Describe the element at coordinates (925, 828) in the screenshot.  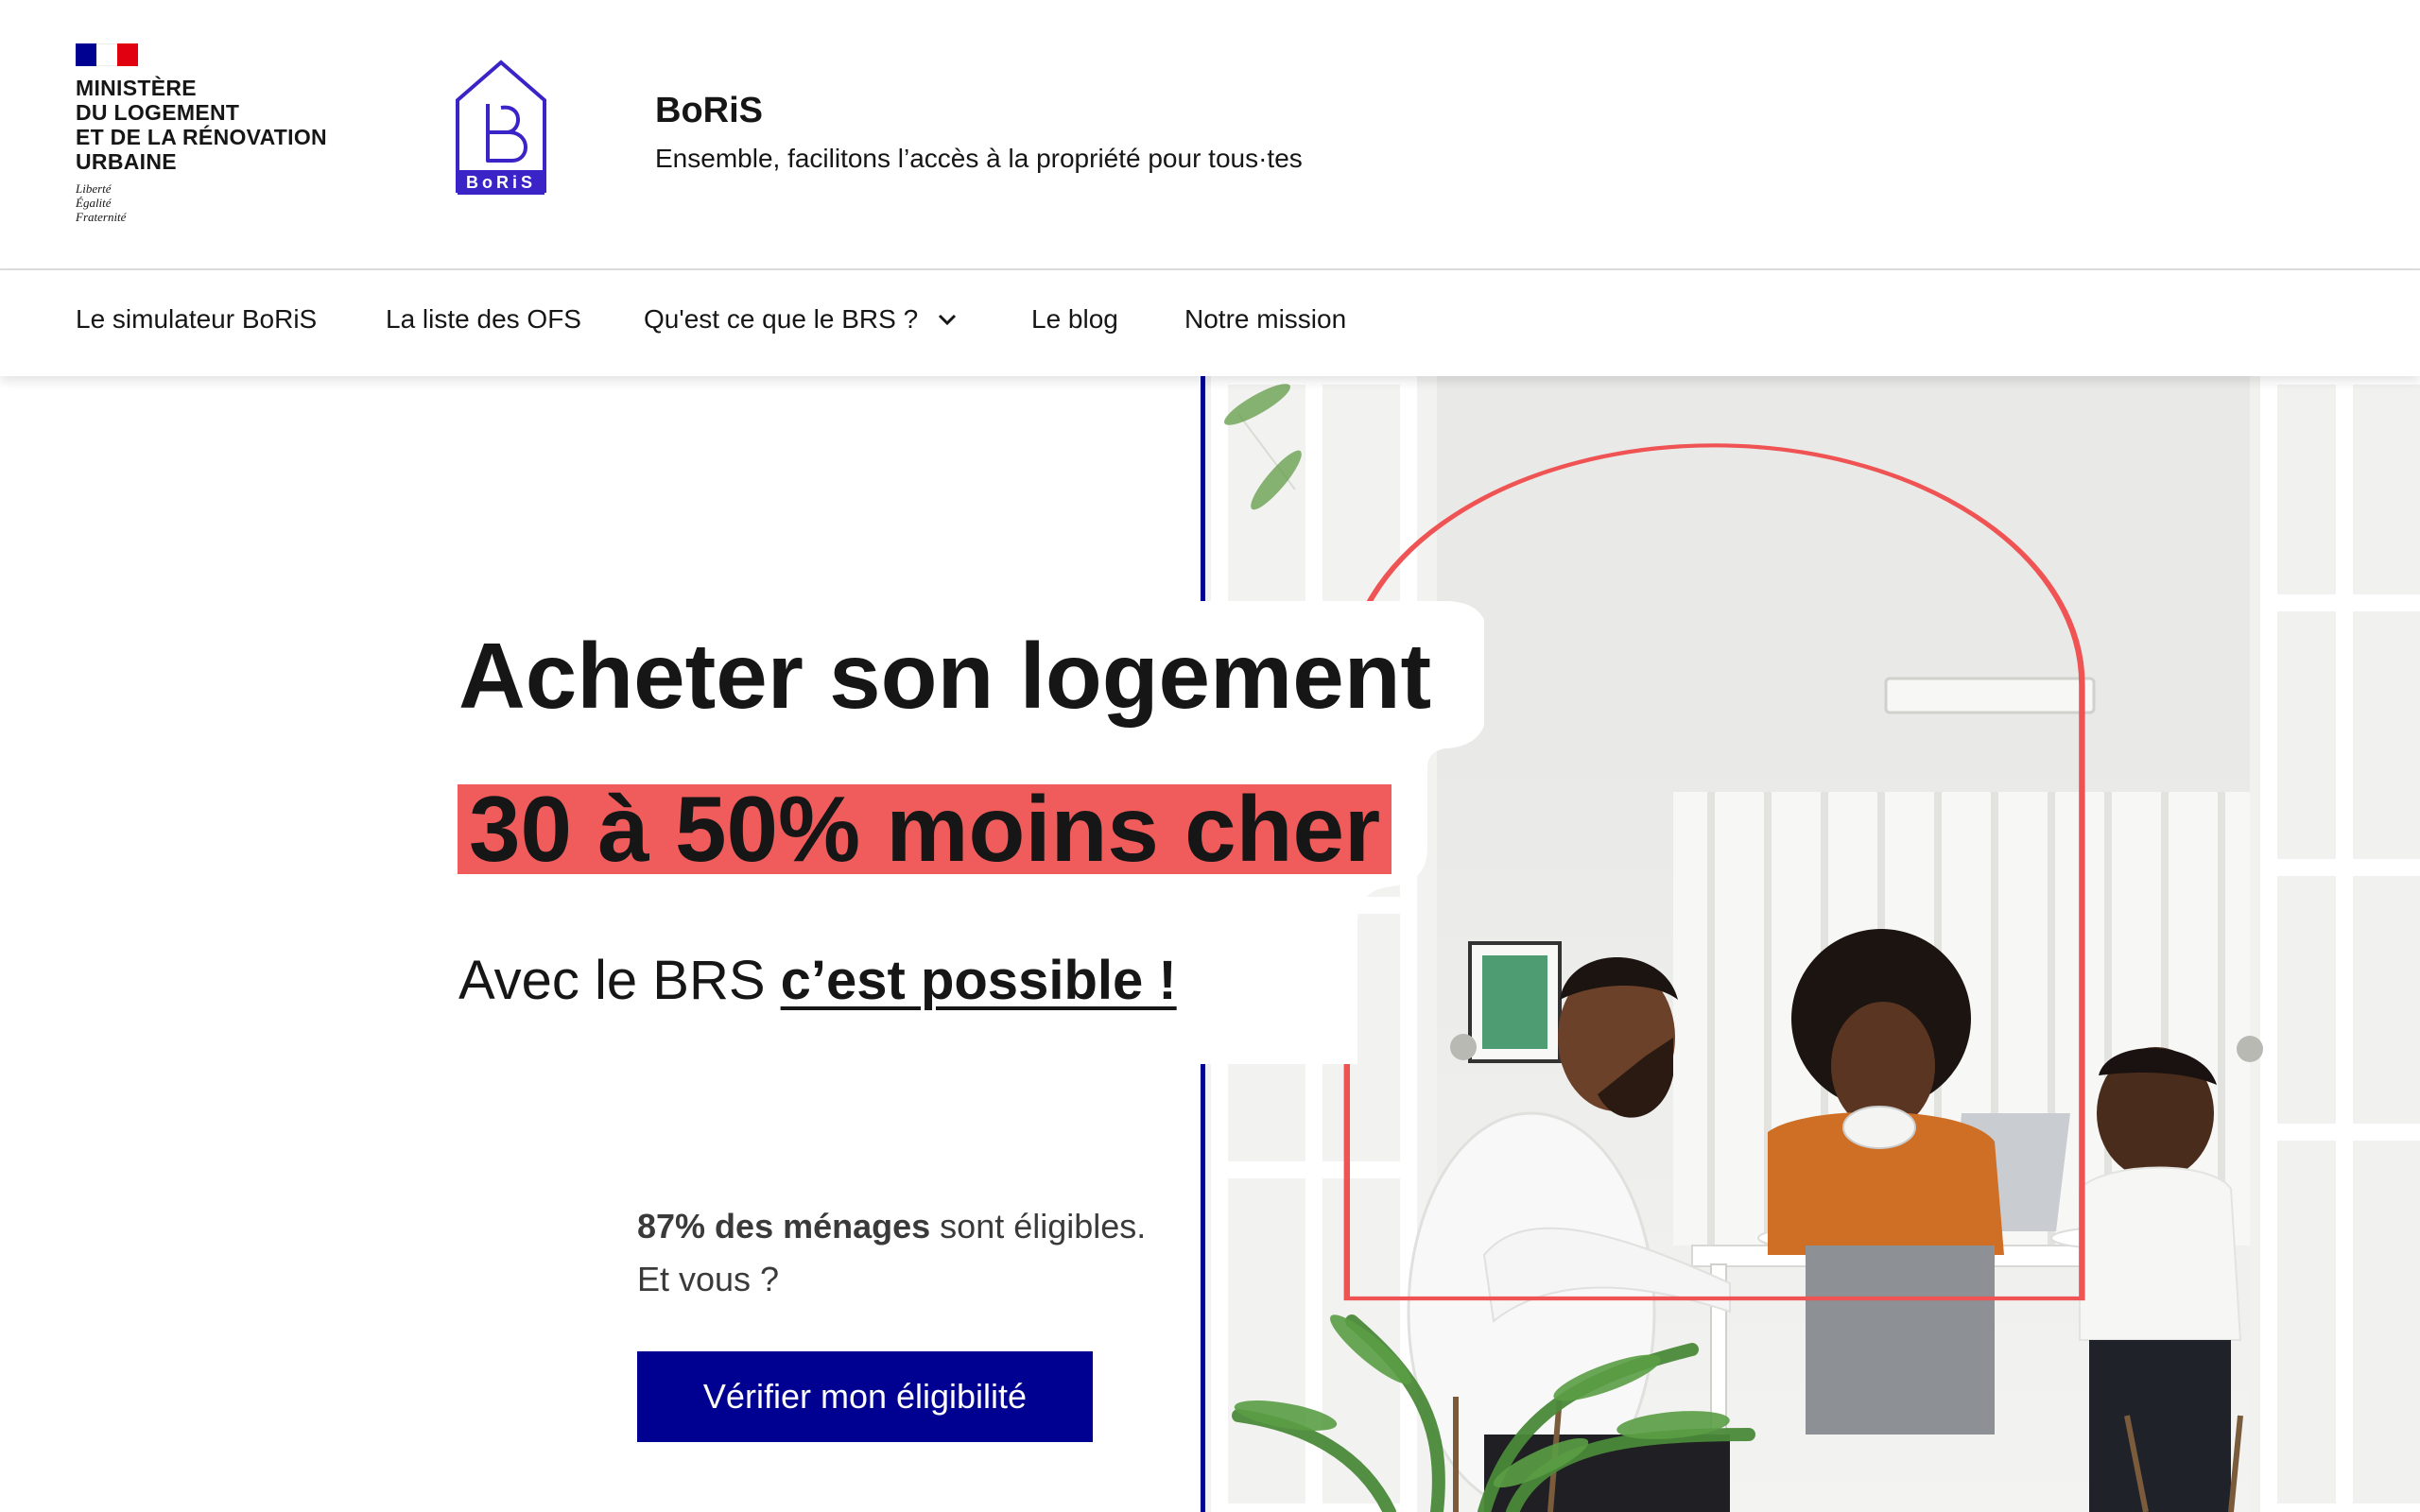
I see `hero-highlight: 30 à 50% moins cher` at that location.